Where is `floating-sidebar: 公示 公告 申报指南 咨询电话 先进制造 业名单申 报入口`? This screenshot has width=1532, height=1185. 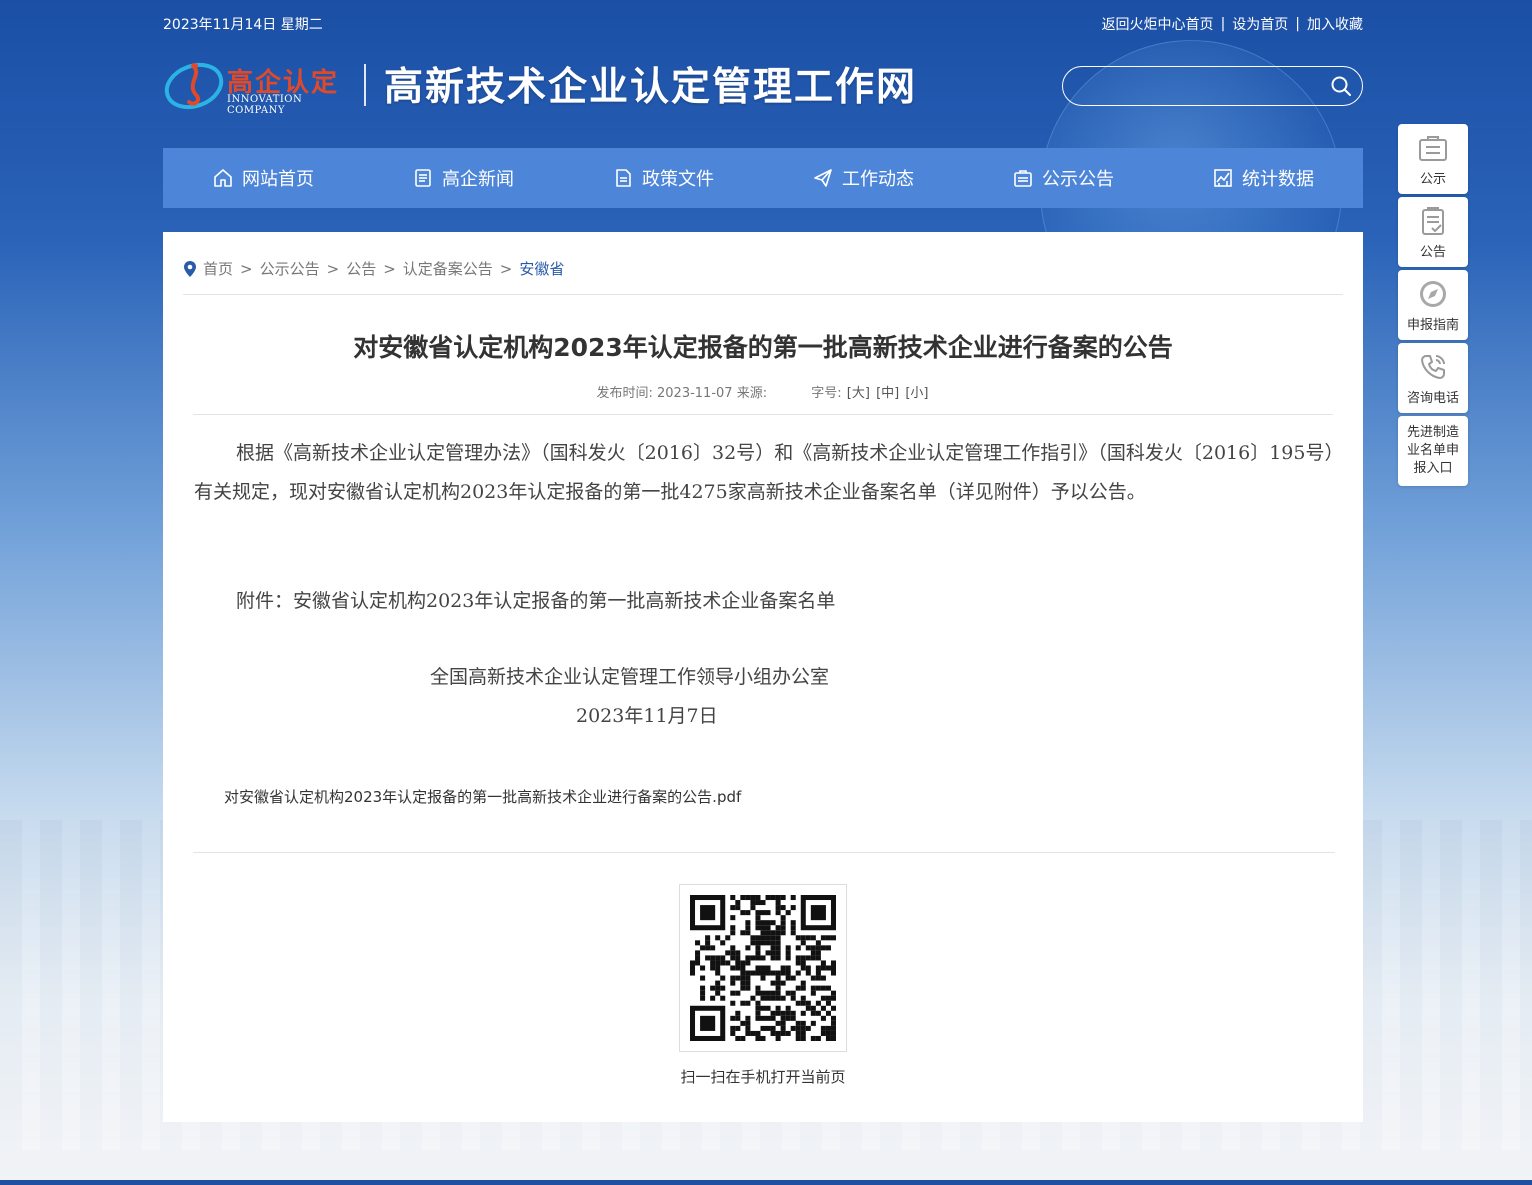
floating-sidebar: 公示 公告 申报指南 咨询电话 先进制造 业名单申 报入口 is located at coordinates (1433, 306).